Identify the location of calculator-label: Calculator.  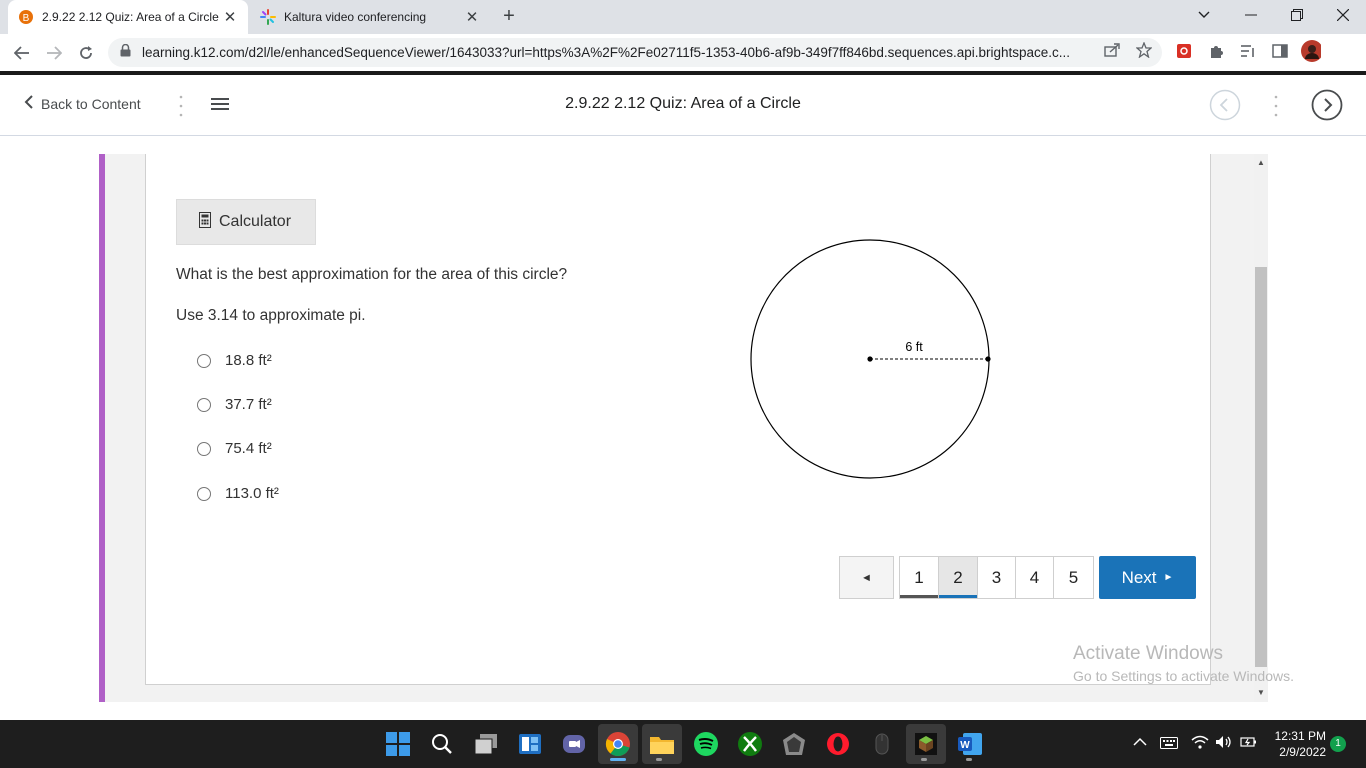
(255, 221).